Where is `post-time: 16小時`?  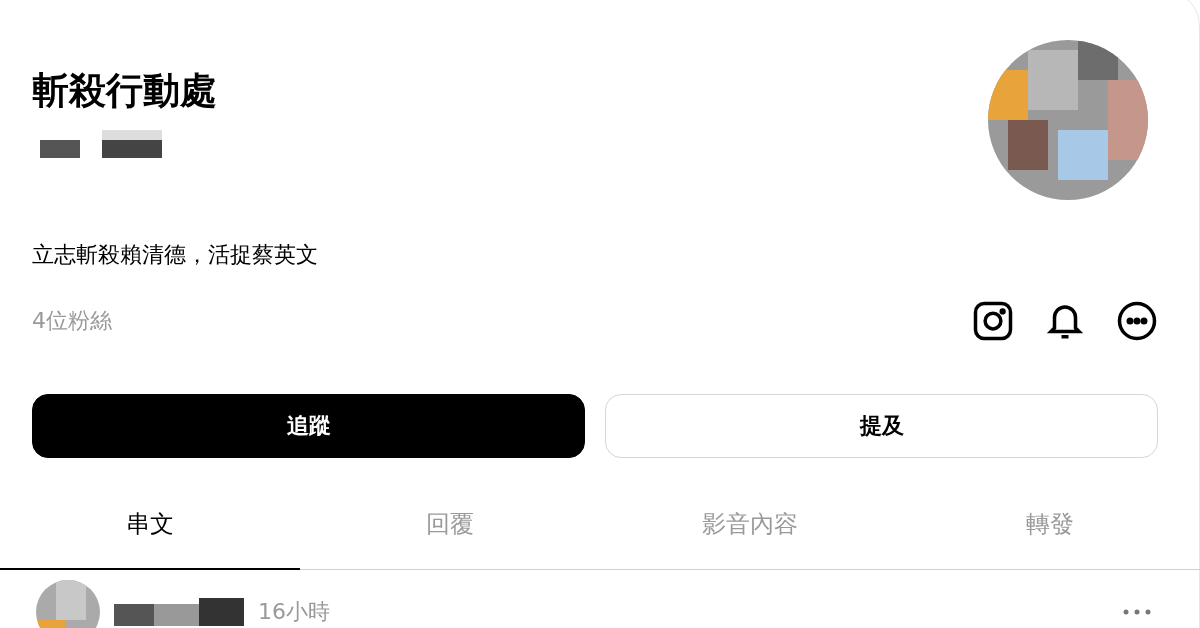
post-time: 16小時 is located at coordinates (294, 612).